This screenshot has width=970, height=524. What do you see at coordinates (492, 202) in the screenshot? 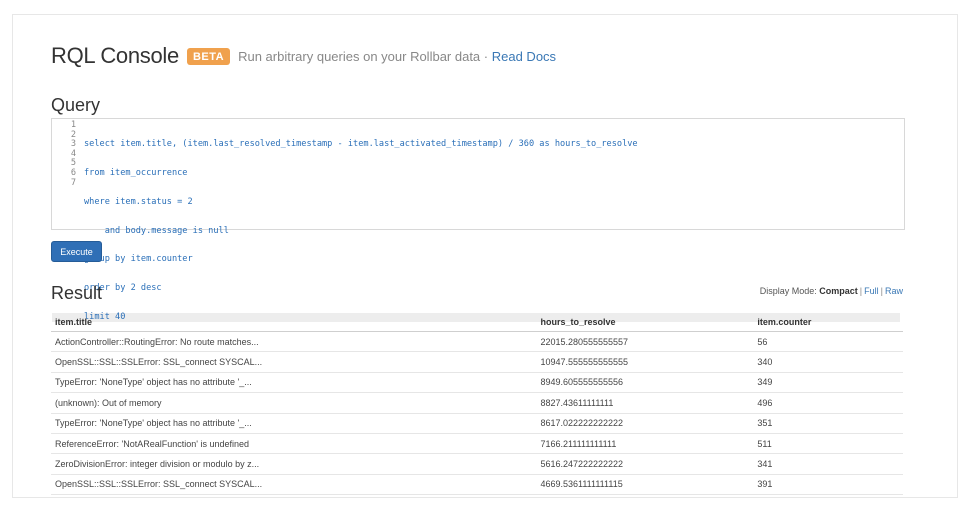
I see `code-line: where item.status = 2` at bounding box center [492, 202].